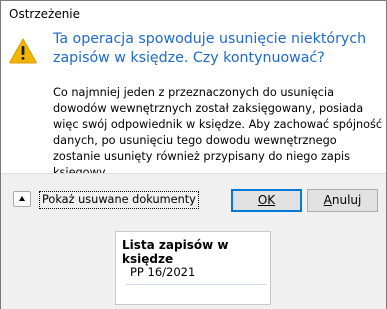 Image resolution: width=387 pixels, height=309 pixels. I want to click on item-divider, so click(196, 284).